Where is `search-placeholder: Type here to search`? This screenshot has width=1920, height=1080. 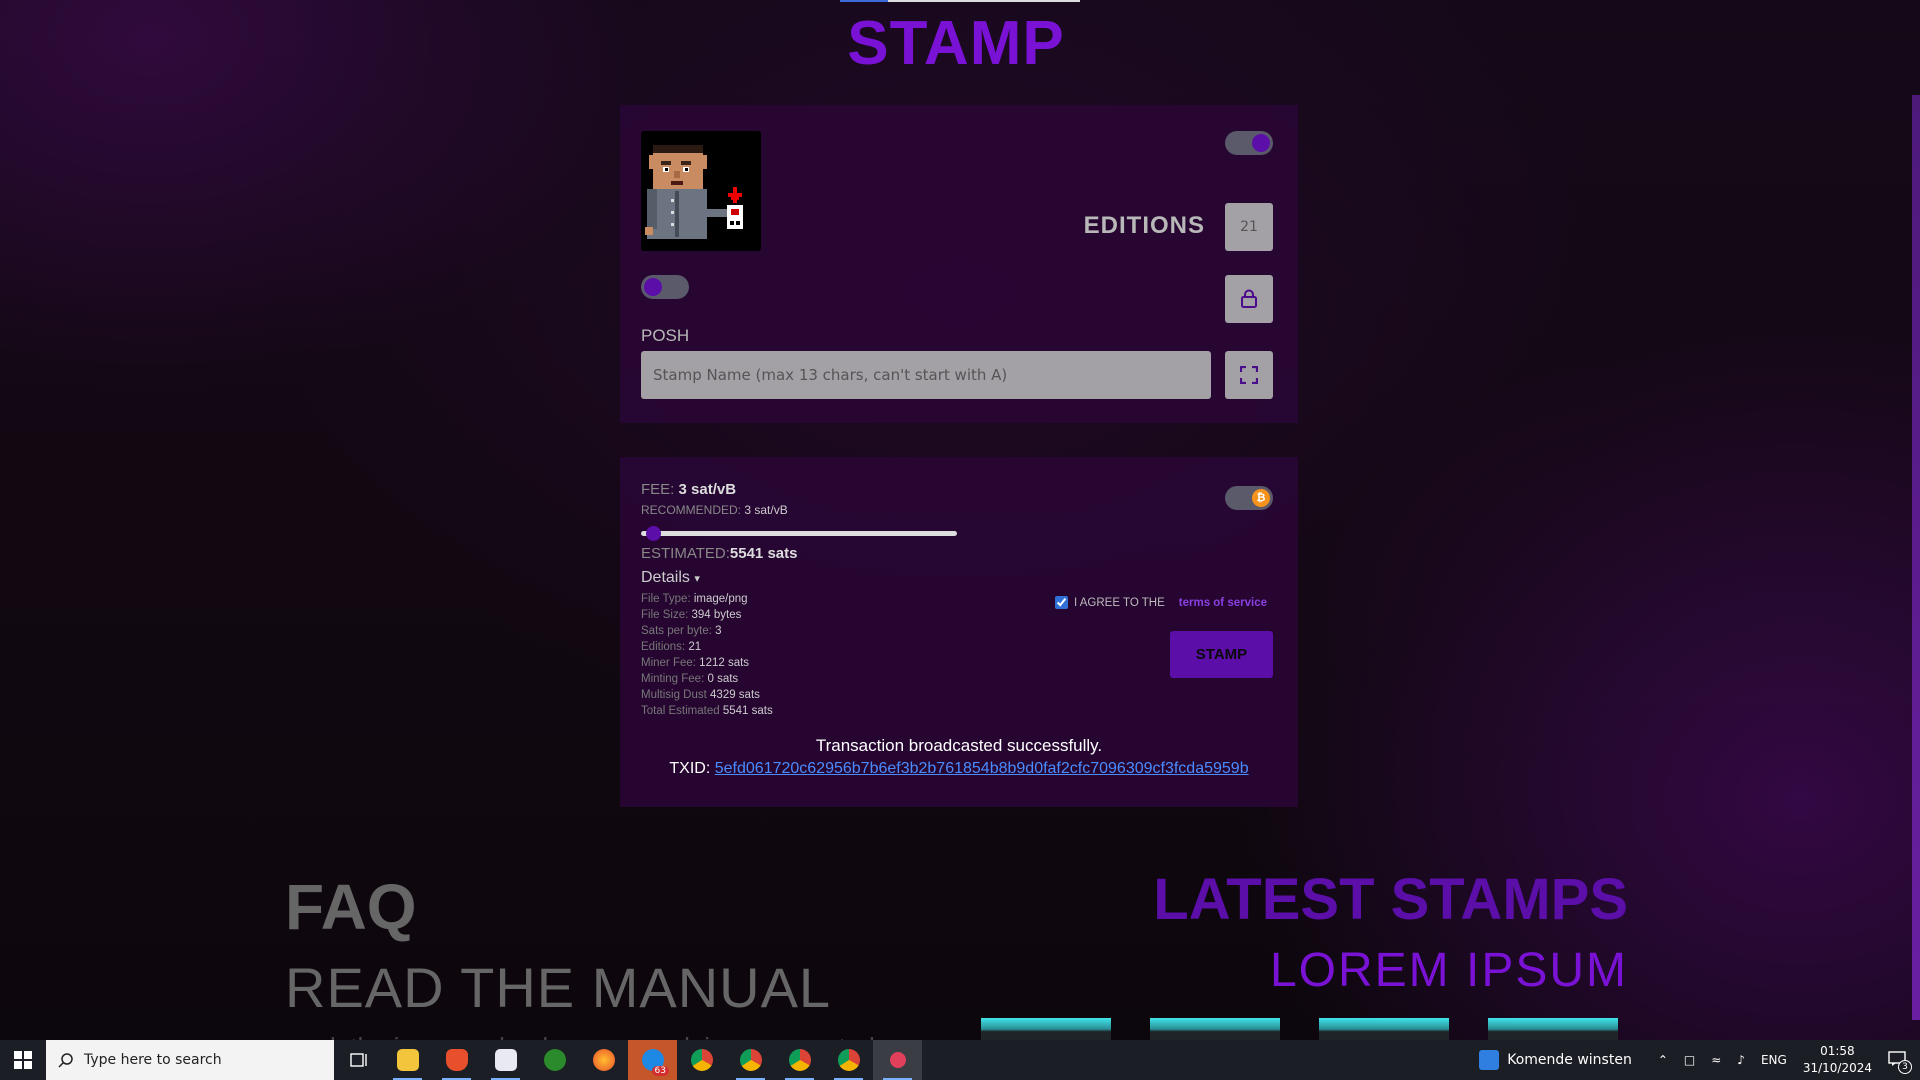 search-placeholder: Type here to search is located at coordinates (153, 1060).